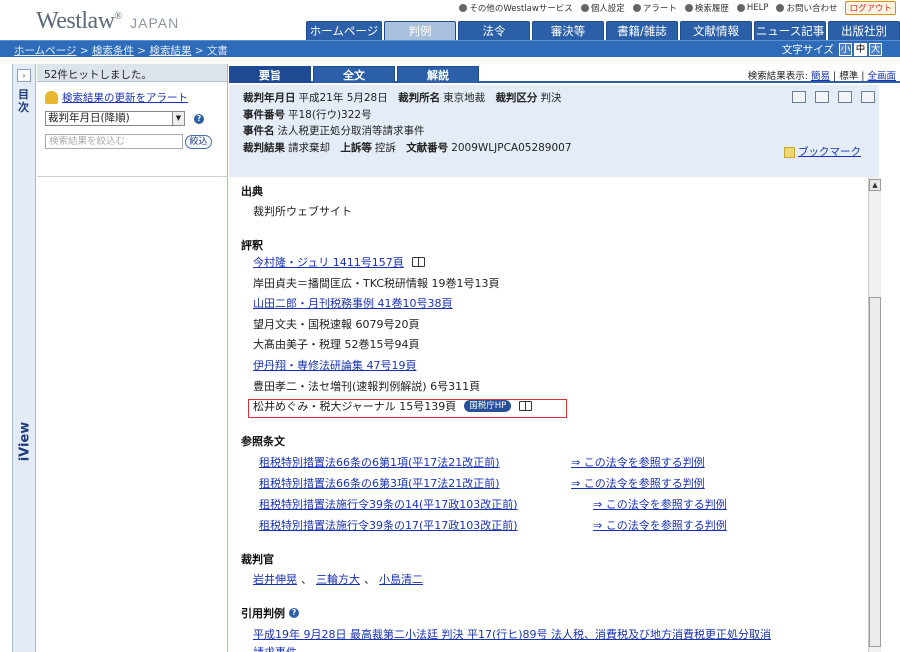 This screenshot has height=652, width=900. I want to click on sort-select: 裁判年月日(降順) ▼, so click(115, 118).